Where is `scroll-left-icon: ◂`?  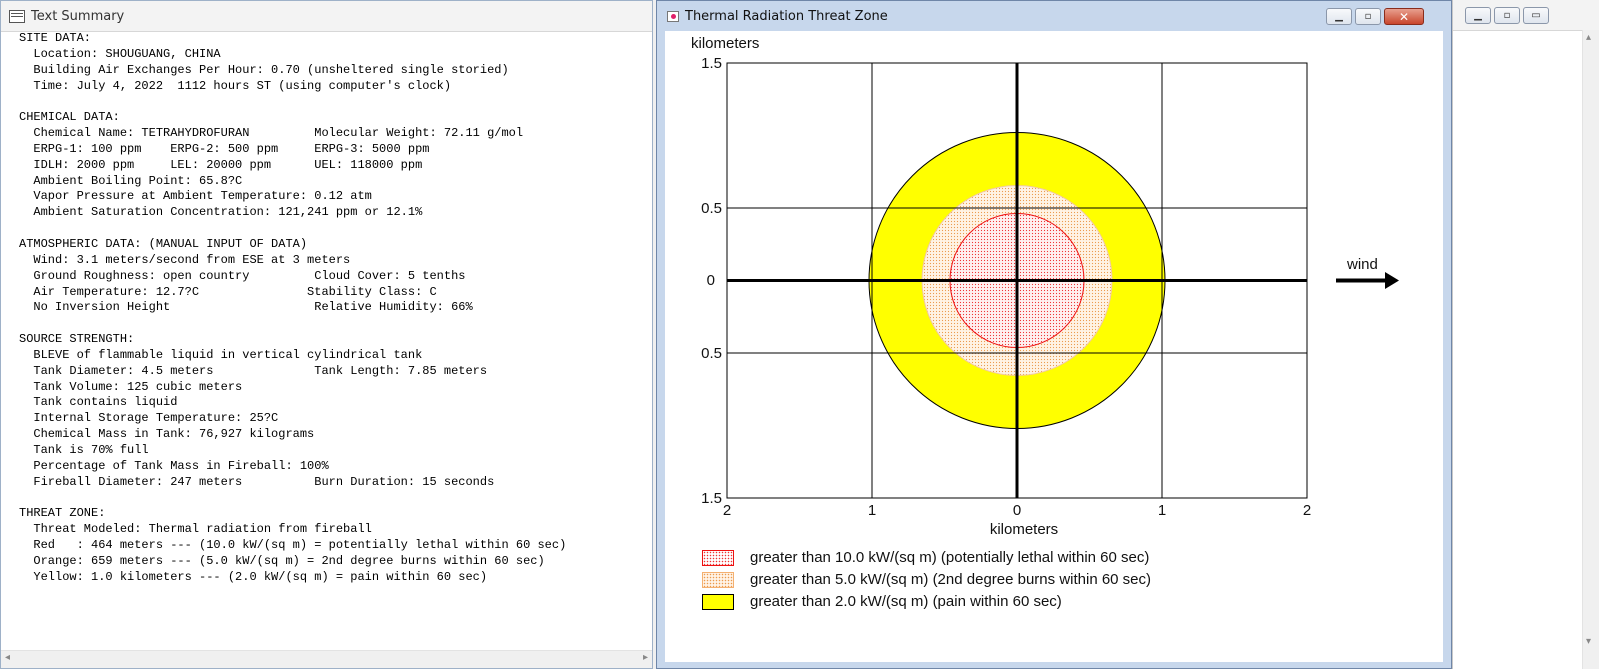 scroll-left-icon: ◂ is located at coordinates (7, 657).